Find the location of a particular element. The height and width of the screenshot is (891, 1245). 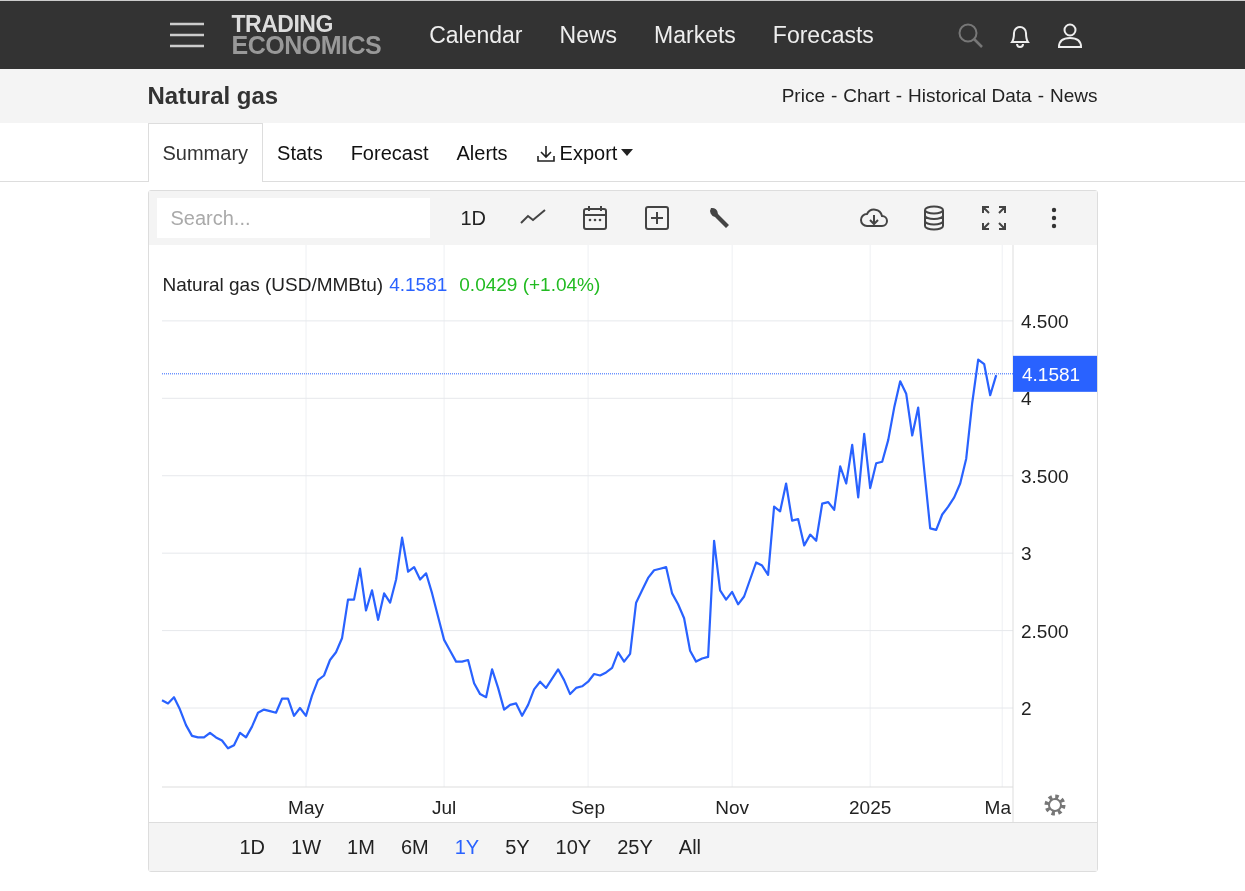

nav-link: Calendar is located at coordinates (476, 35).